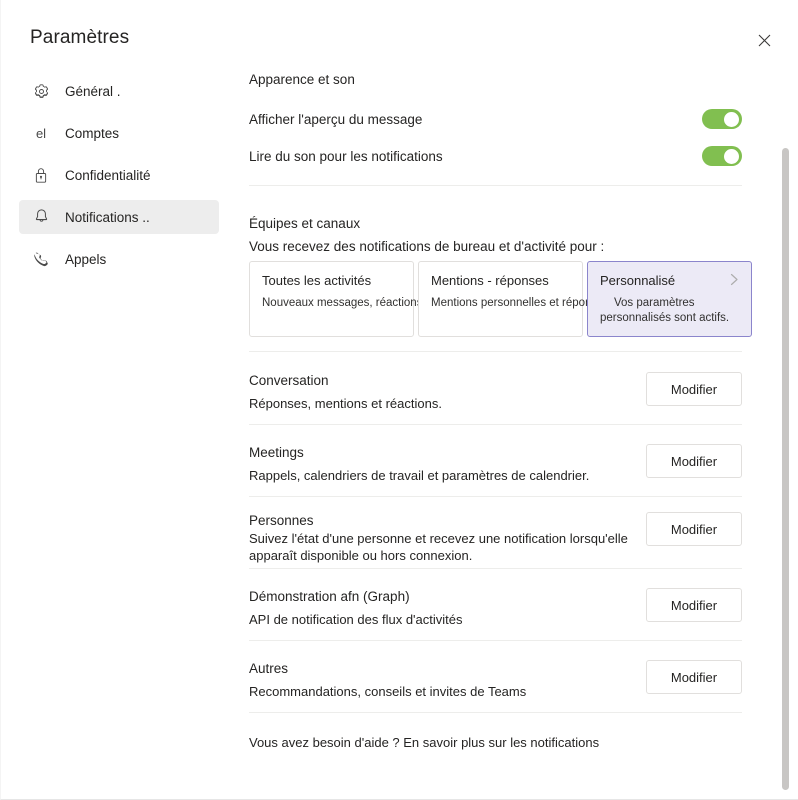 The image size is (798, 800). I want to click on setting-title: Meetings, so click(276, 452).